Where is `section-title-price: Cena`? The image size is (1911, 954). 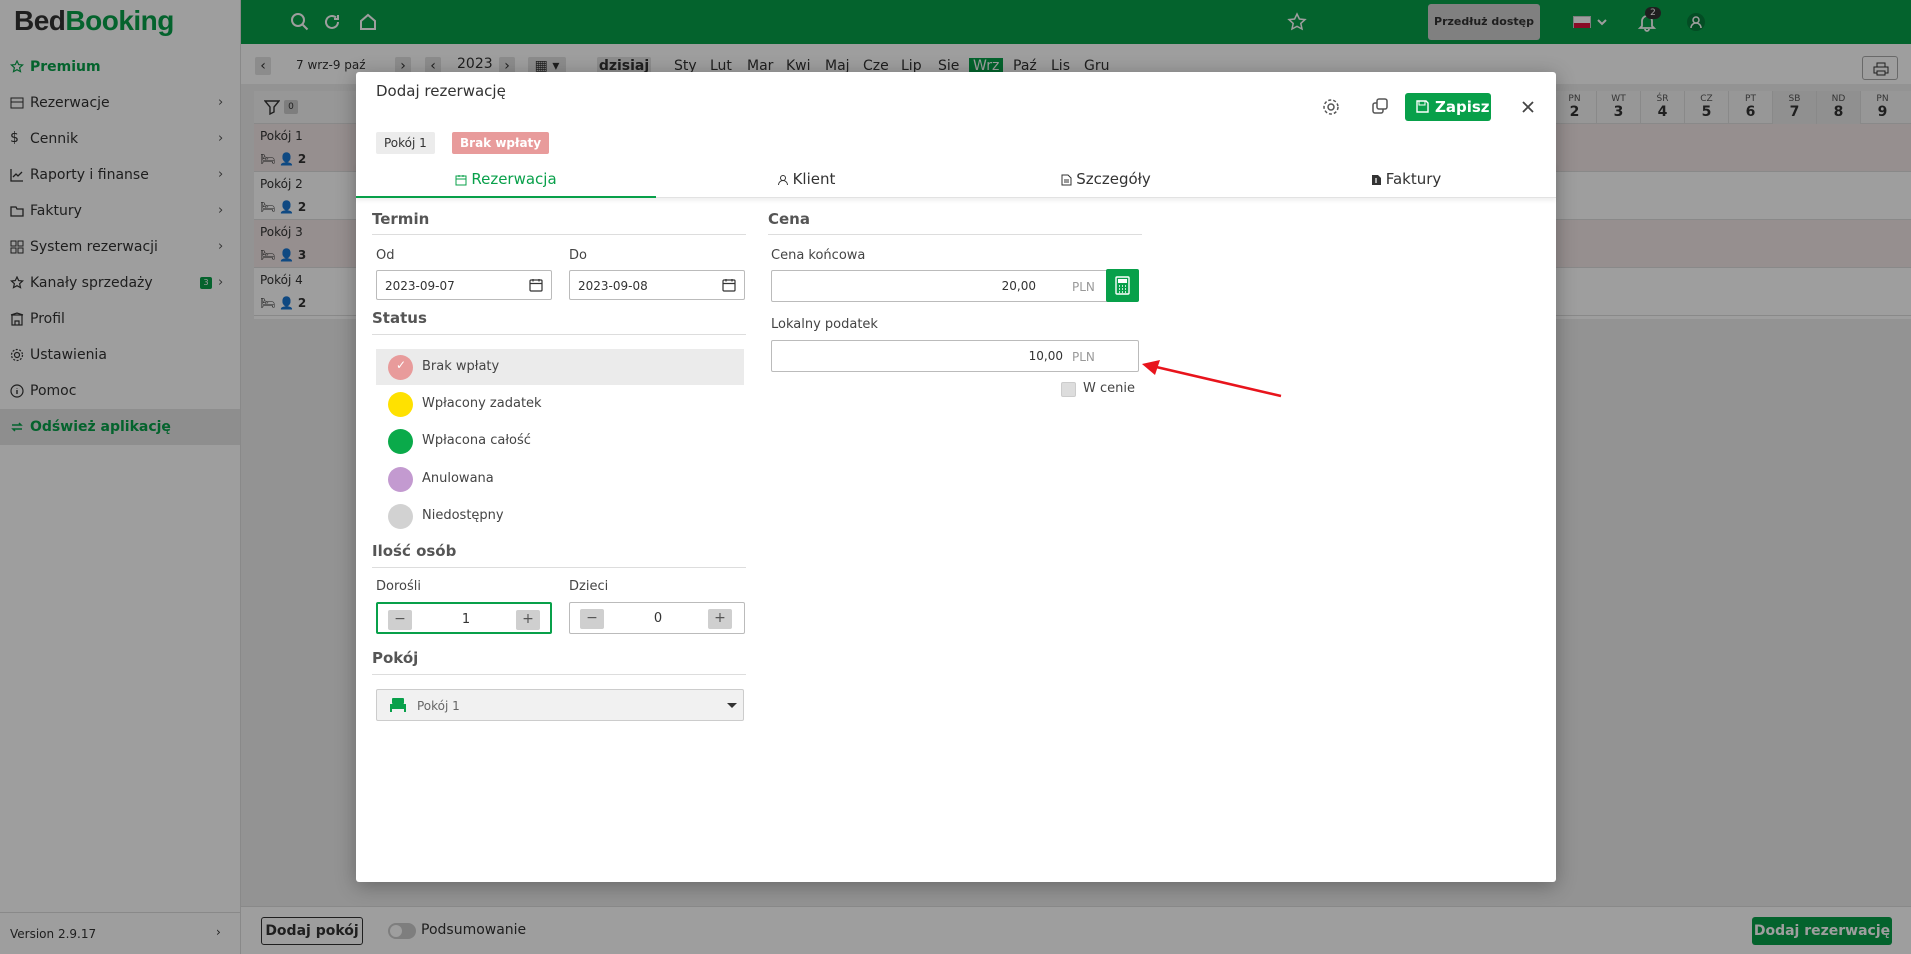 section-title-price: Cena is located at coordinates (789, 219).